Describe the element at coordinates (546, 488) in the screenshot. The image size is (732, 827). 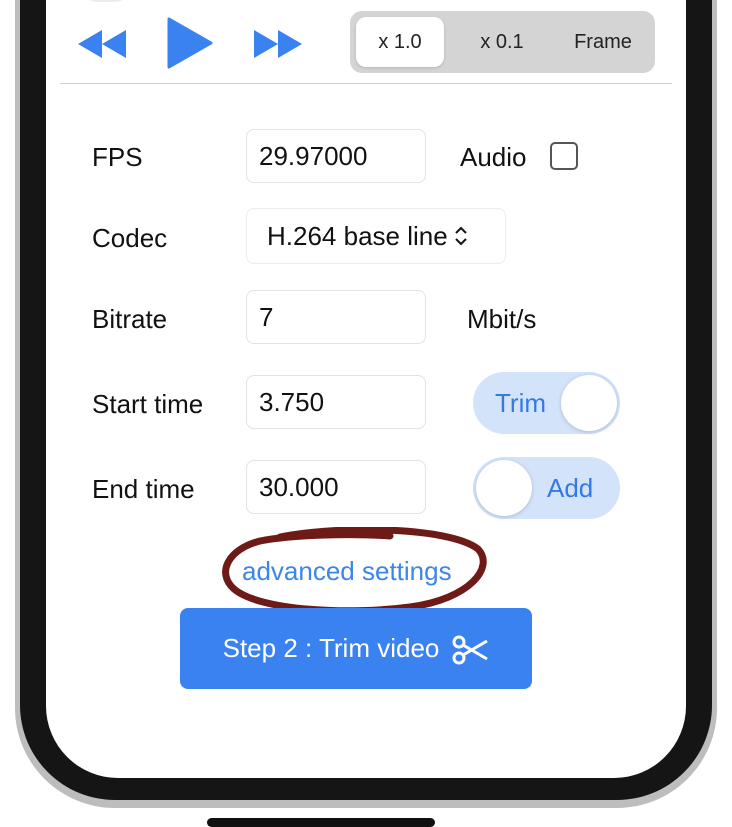
I see `add-toggle: Add` at that location.